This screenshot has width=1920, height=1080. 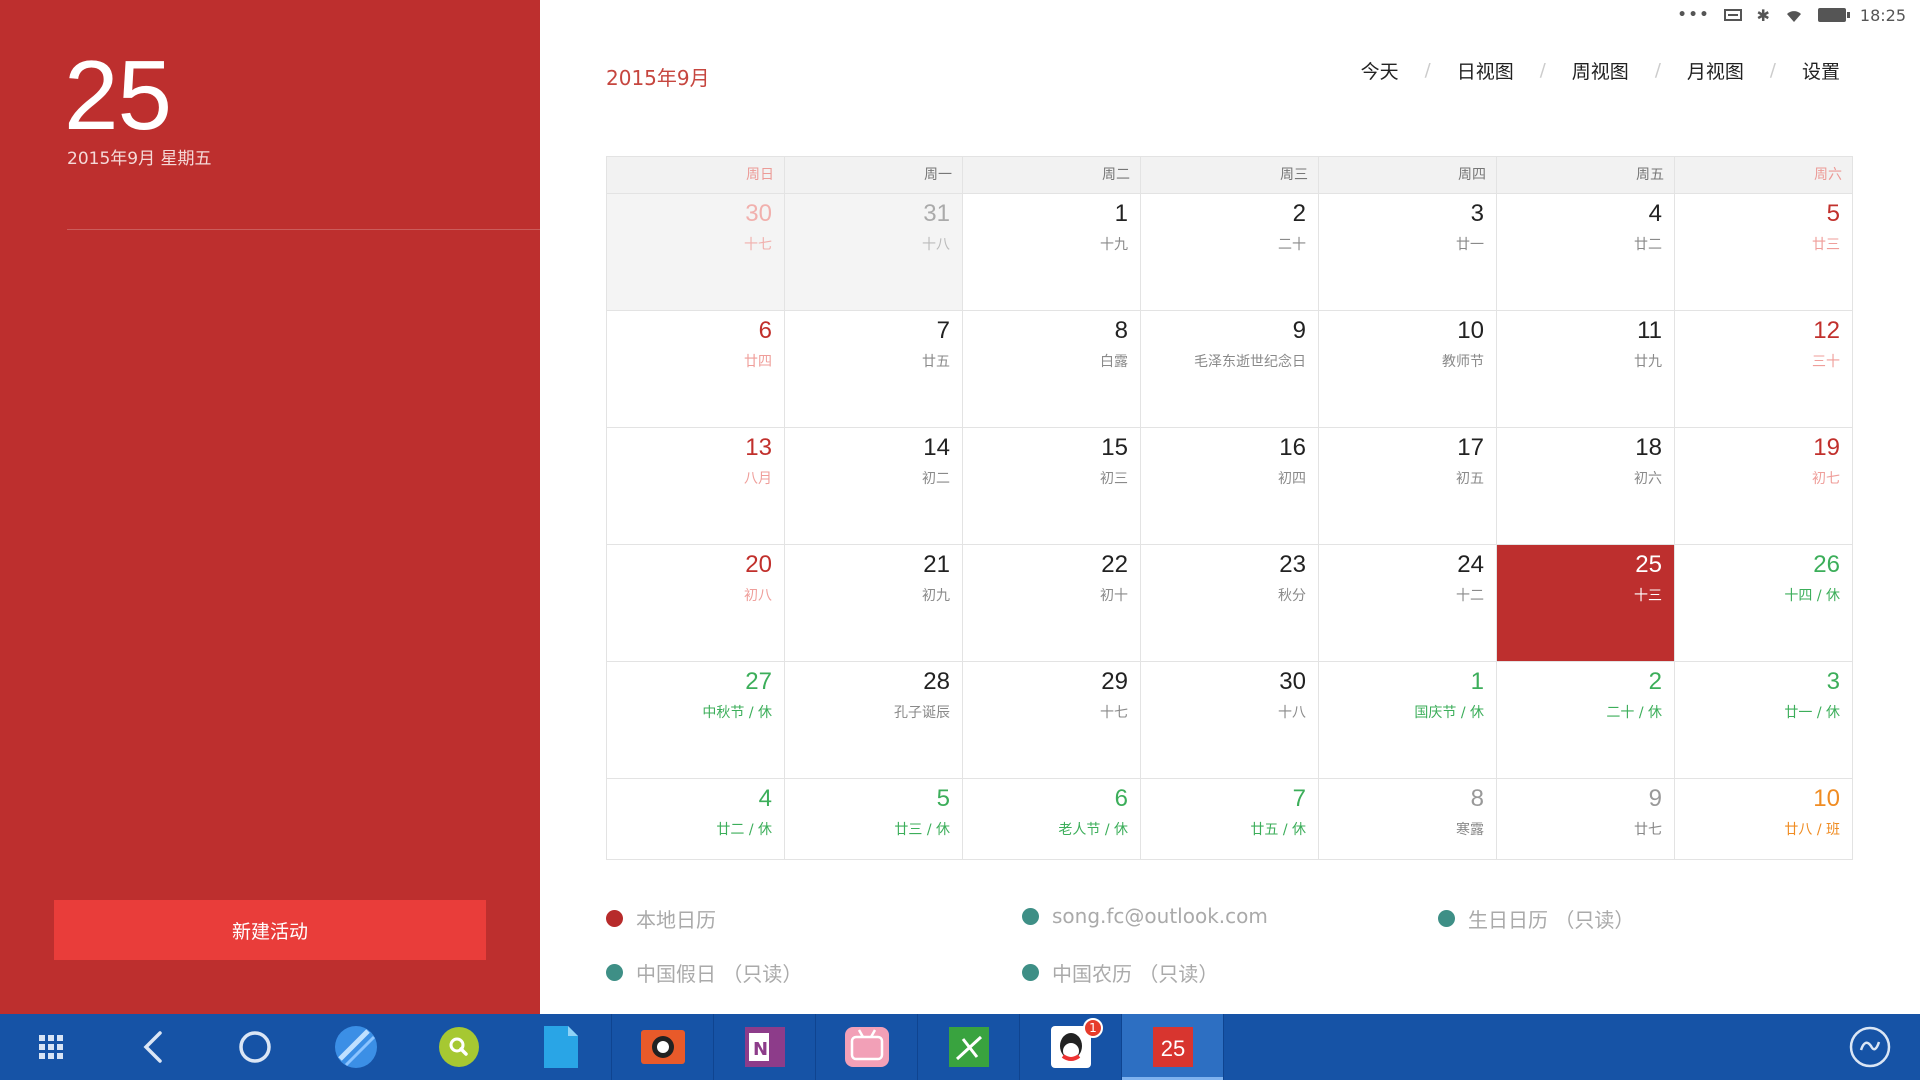 What do you see at coordinates (696, 720) in the screenshot?
I see `day-cell: 27 中秋节 / 休` at bounding box center [696, 720].